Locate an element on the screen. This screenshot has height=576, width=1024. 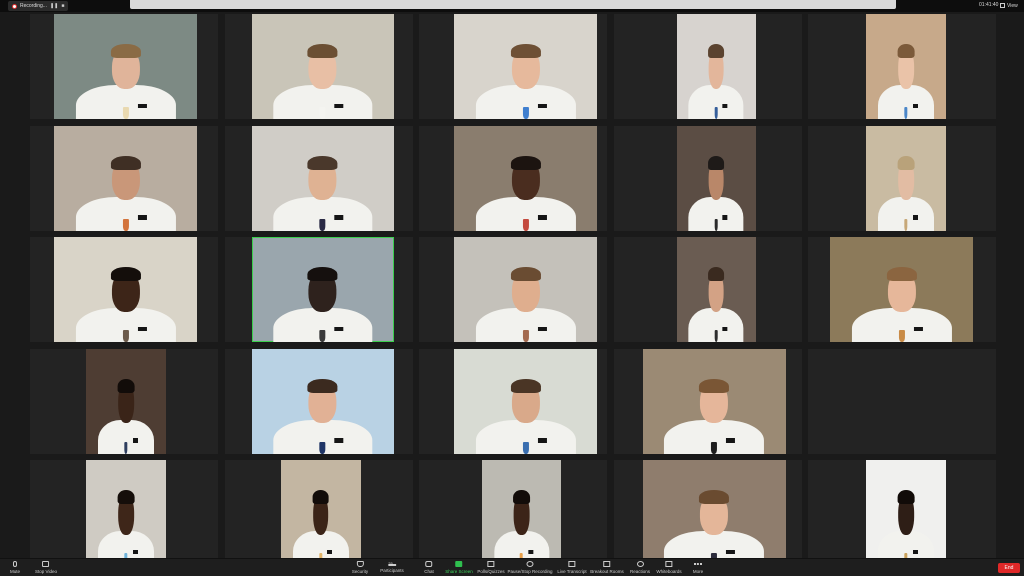
grid-view-icon is located at coordinates (1002, 5).